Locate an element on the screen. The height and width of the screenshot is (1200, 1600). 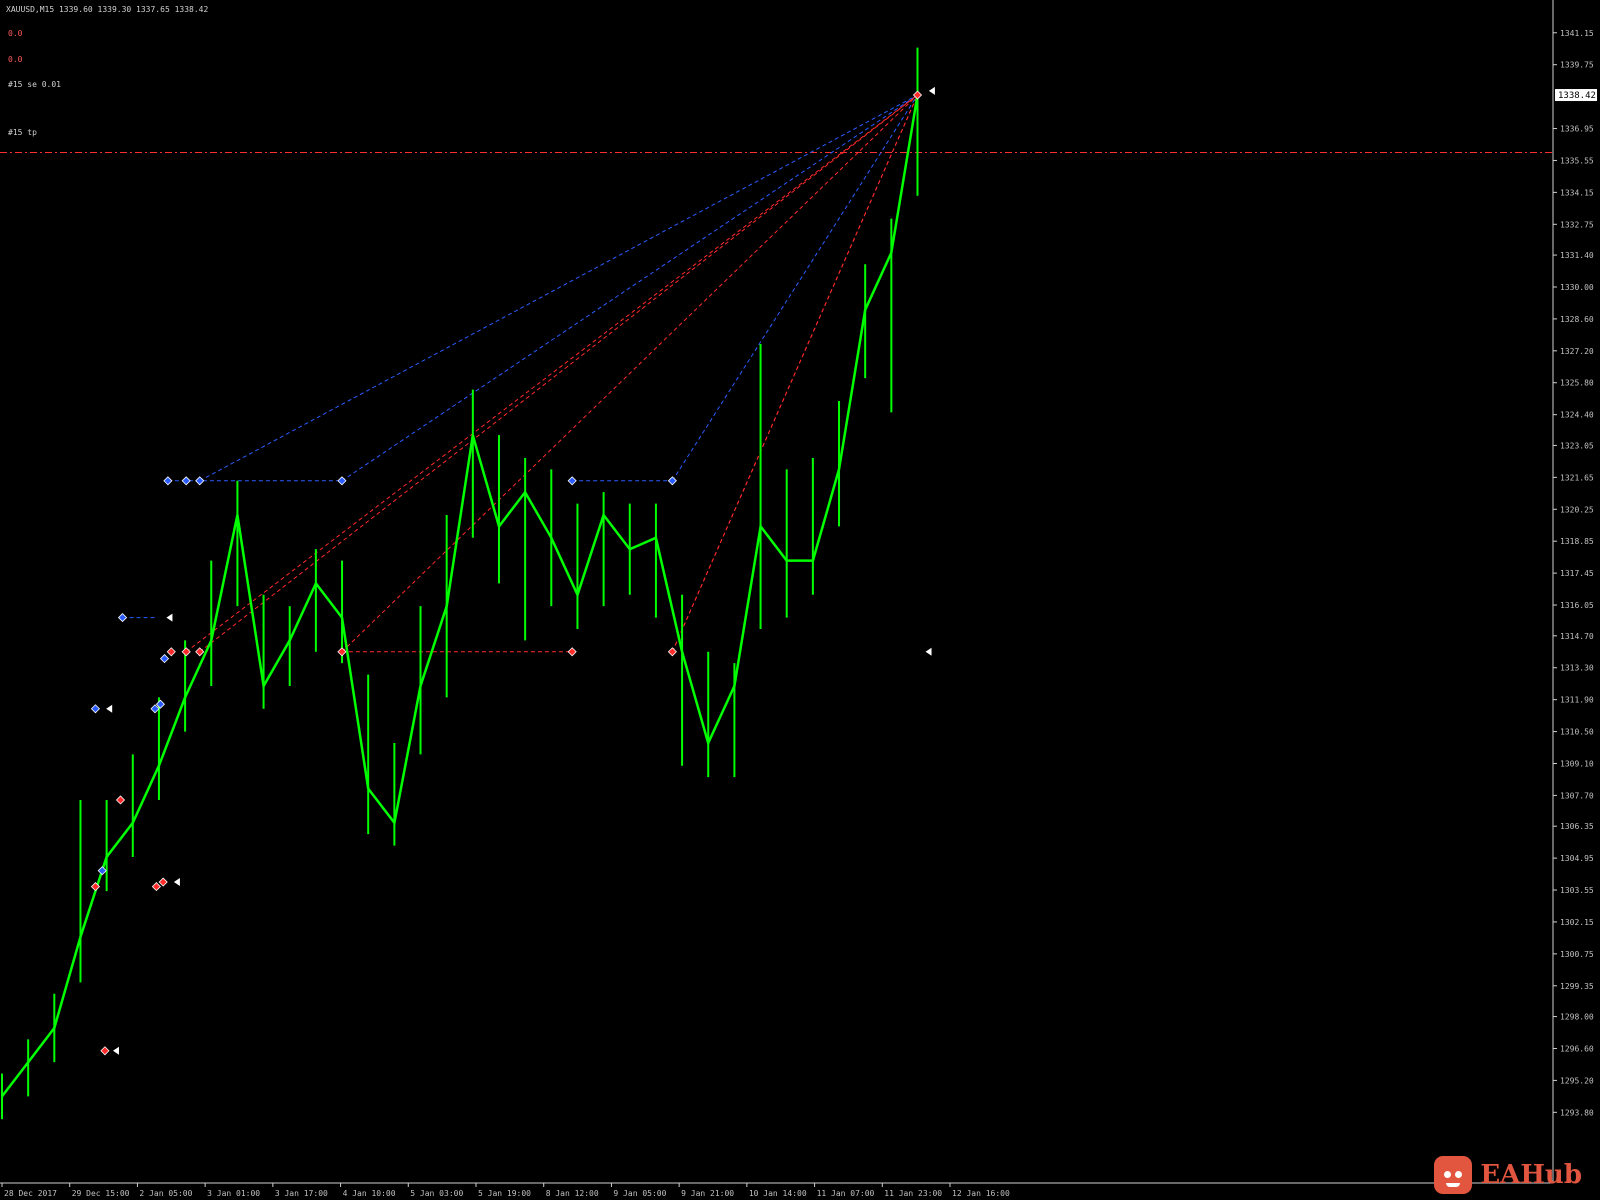
x-tick-label: 8 Jan 12:00 is located at coordinates (572, 1193).